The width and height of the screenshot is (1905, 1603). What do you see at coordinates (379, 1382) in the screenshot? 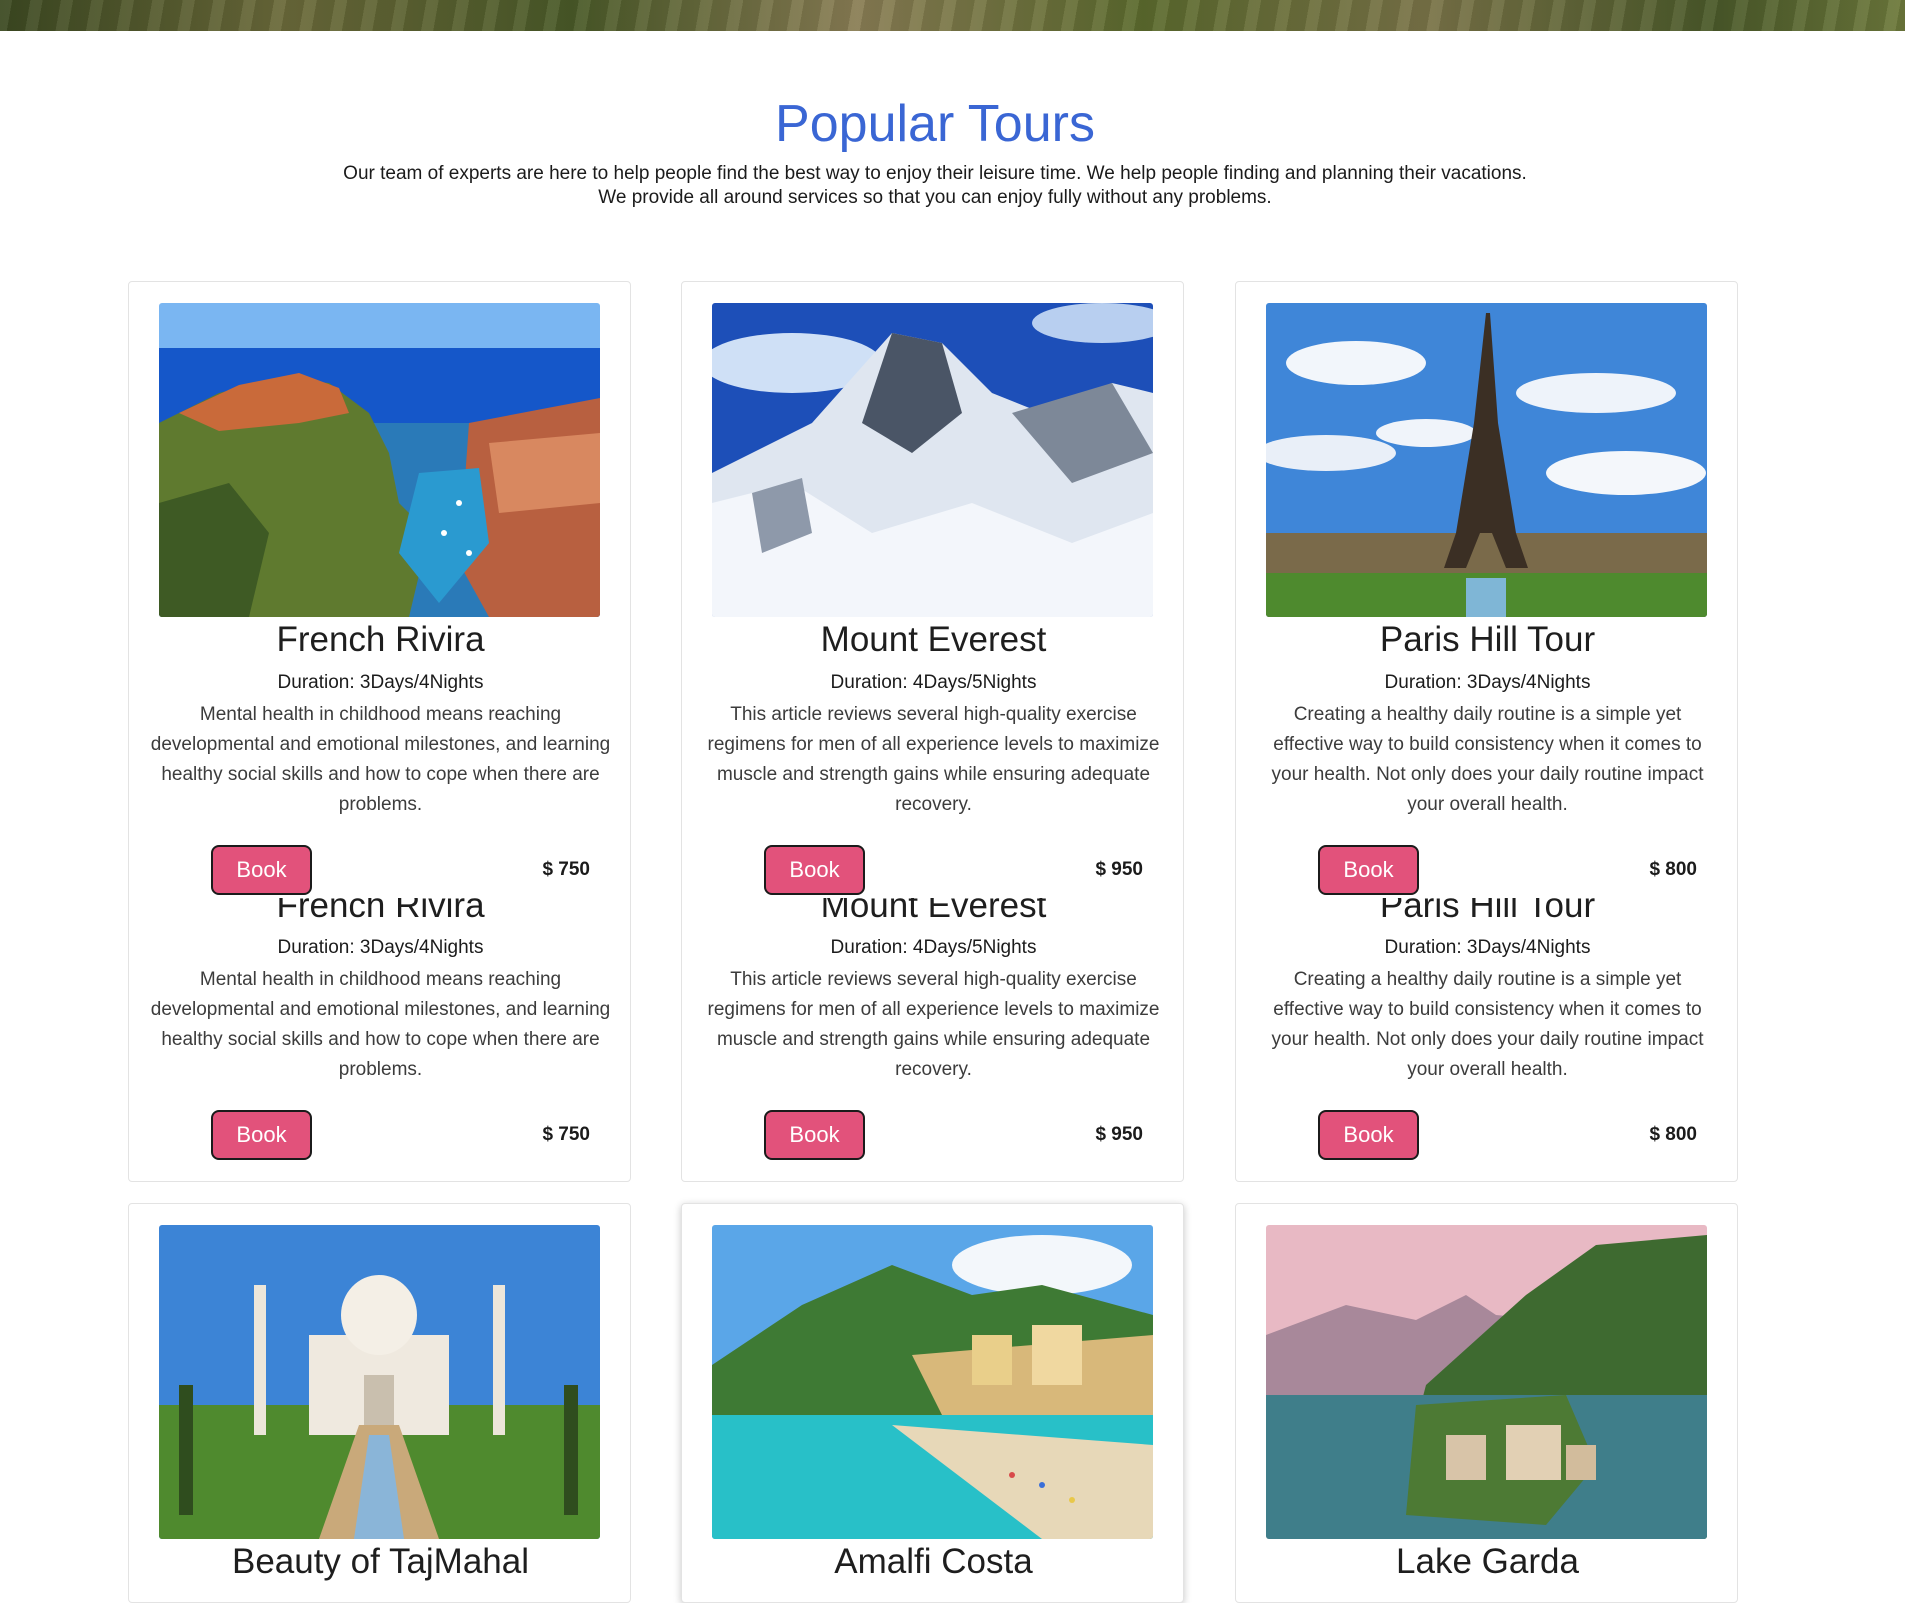
I see `tour-image-beauty-of-tajmahal` at bounding box center [379, 1382].